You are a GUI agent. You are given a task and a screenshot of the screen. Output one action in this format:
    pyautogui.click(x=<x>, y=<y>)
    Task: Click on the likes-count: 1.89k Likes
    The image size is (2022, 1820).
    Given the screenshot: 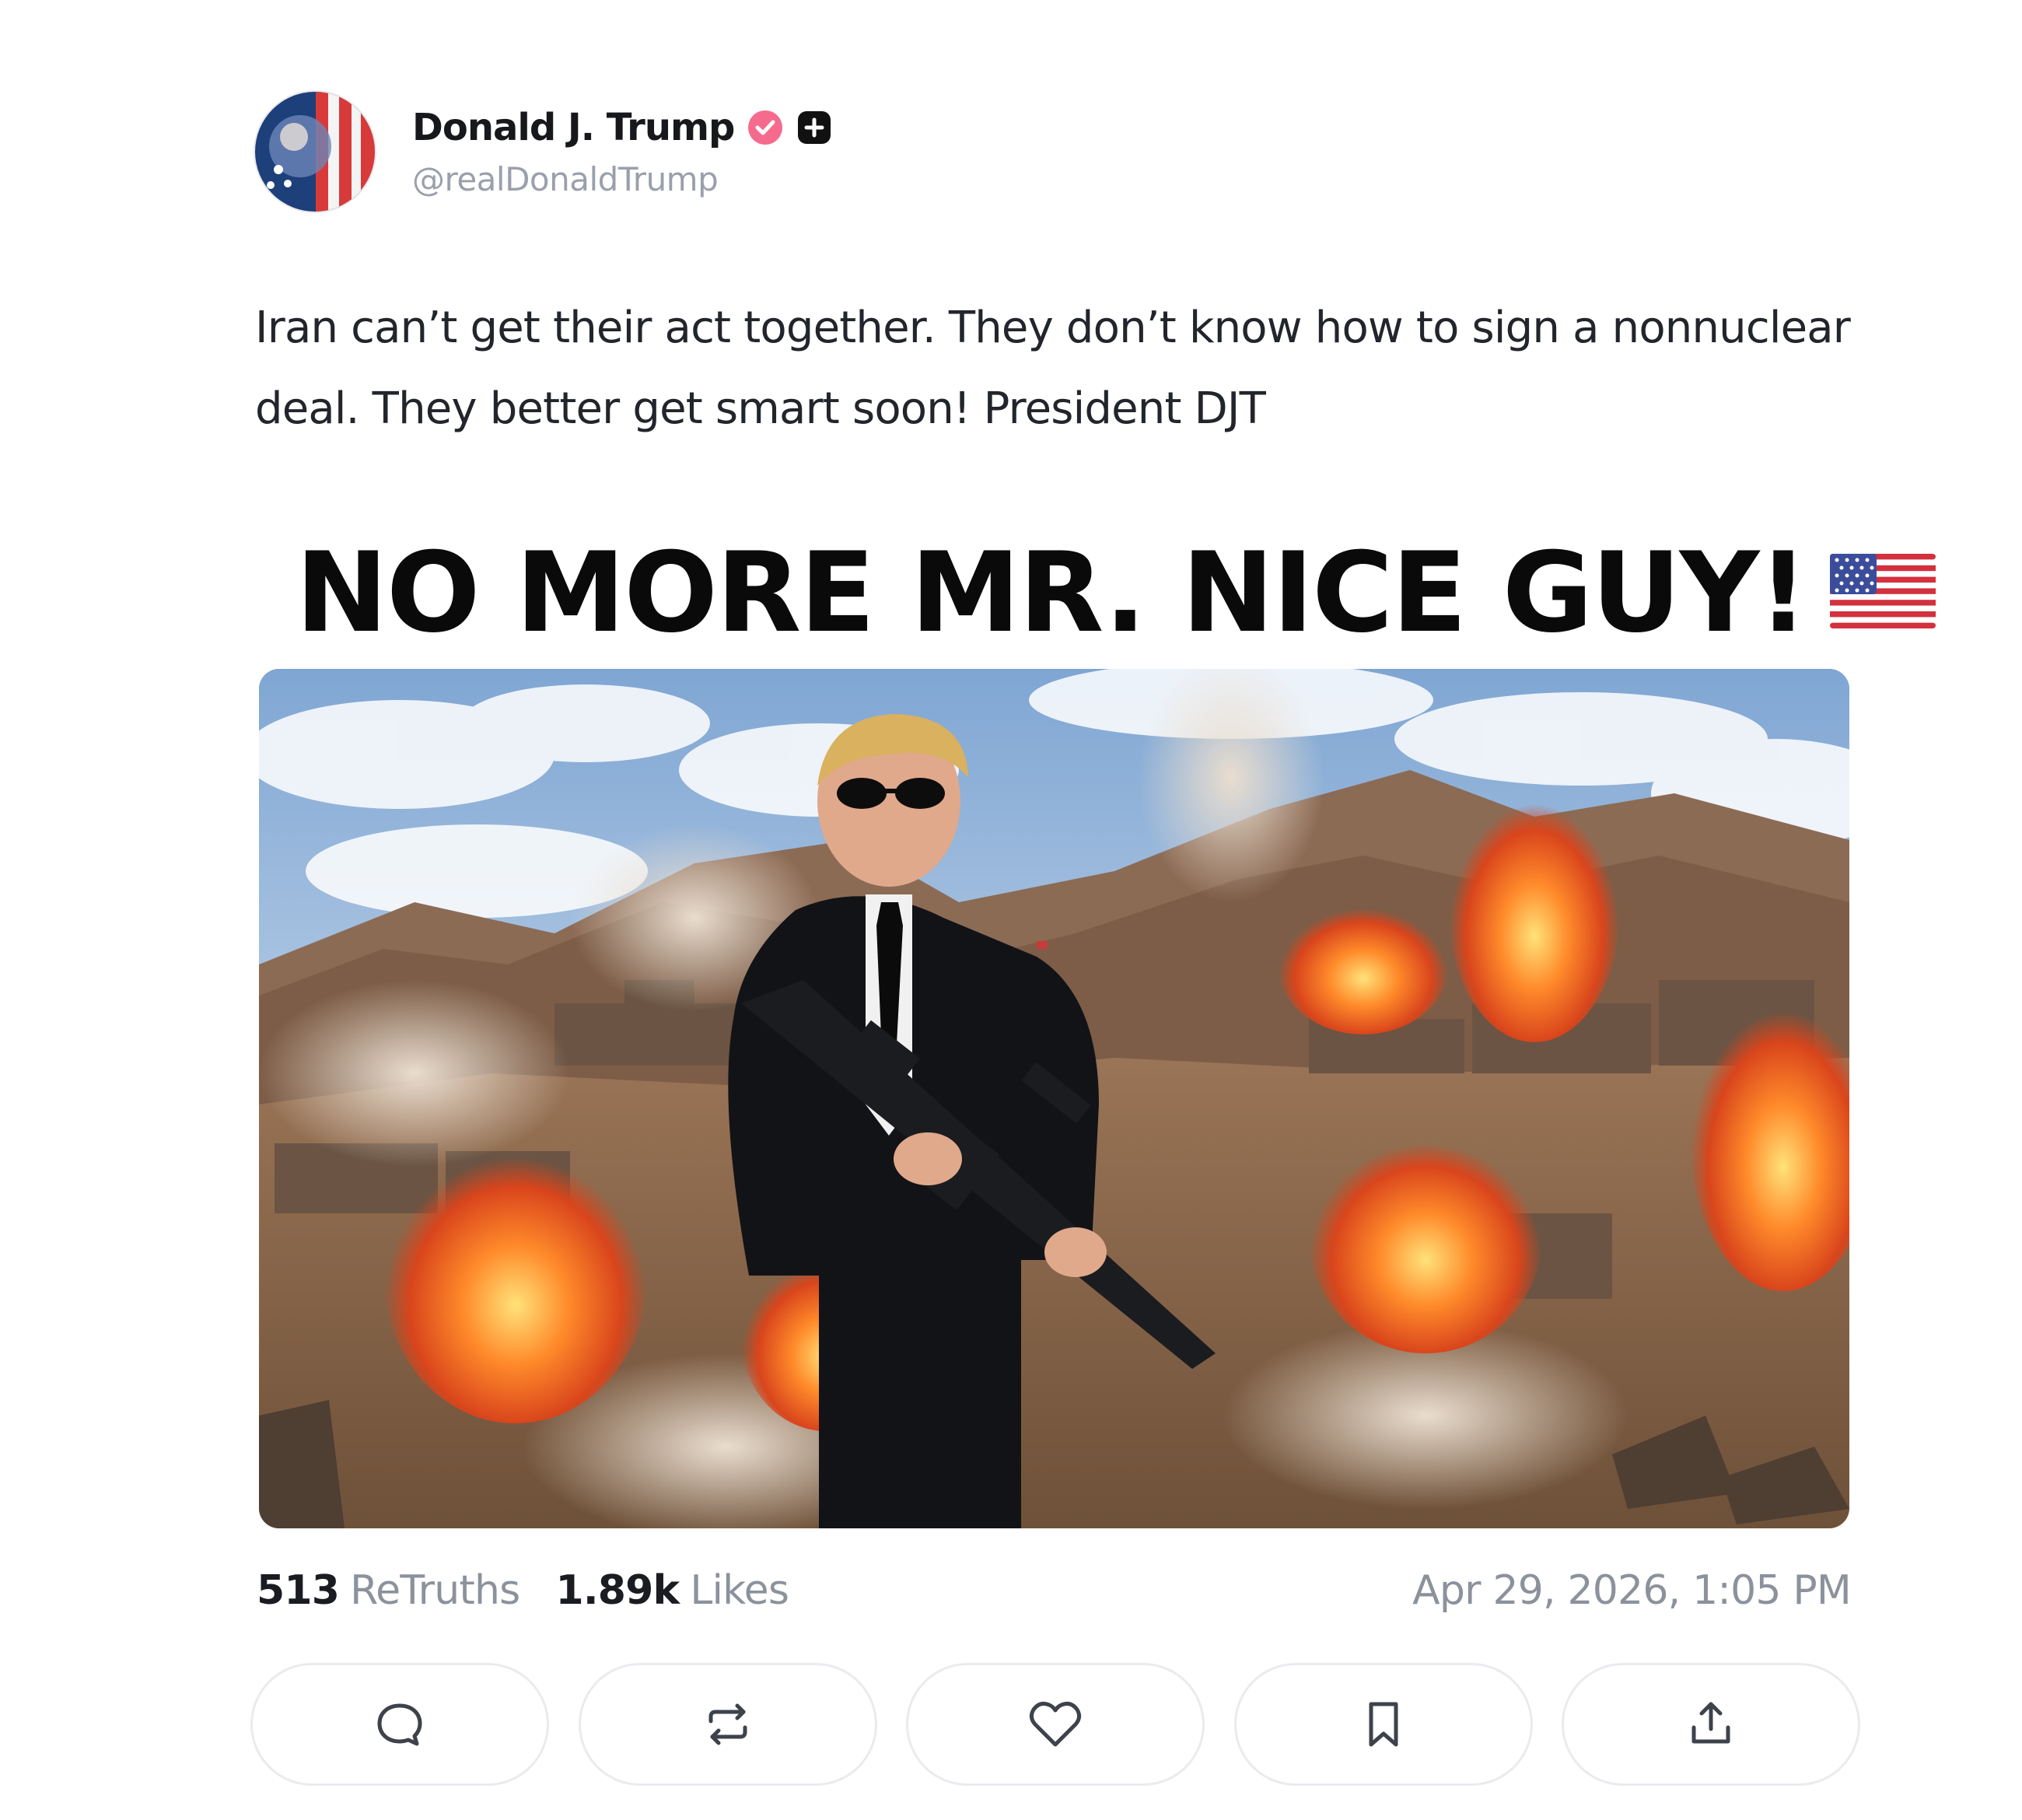 What is the action you would take?
    pyautogui.click(x=672, y=1591)
    